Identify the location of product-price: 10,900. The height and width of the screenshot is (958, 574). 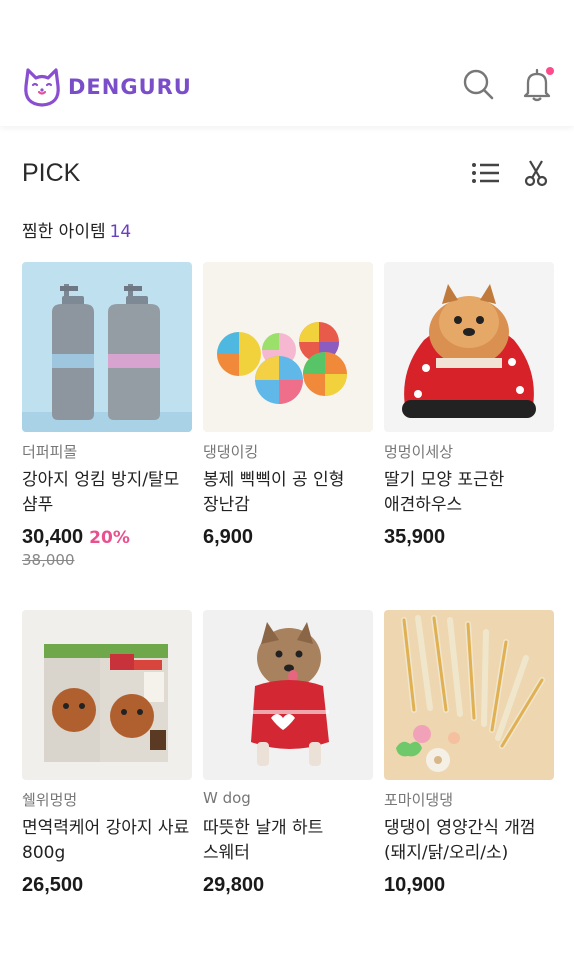
(415, 885).